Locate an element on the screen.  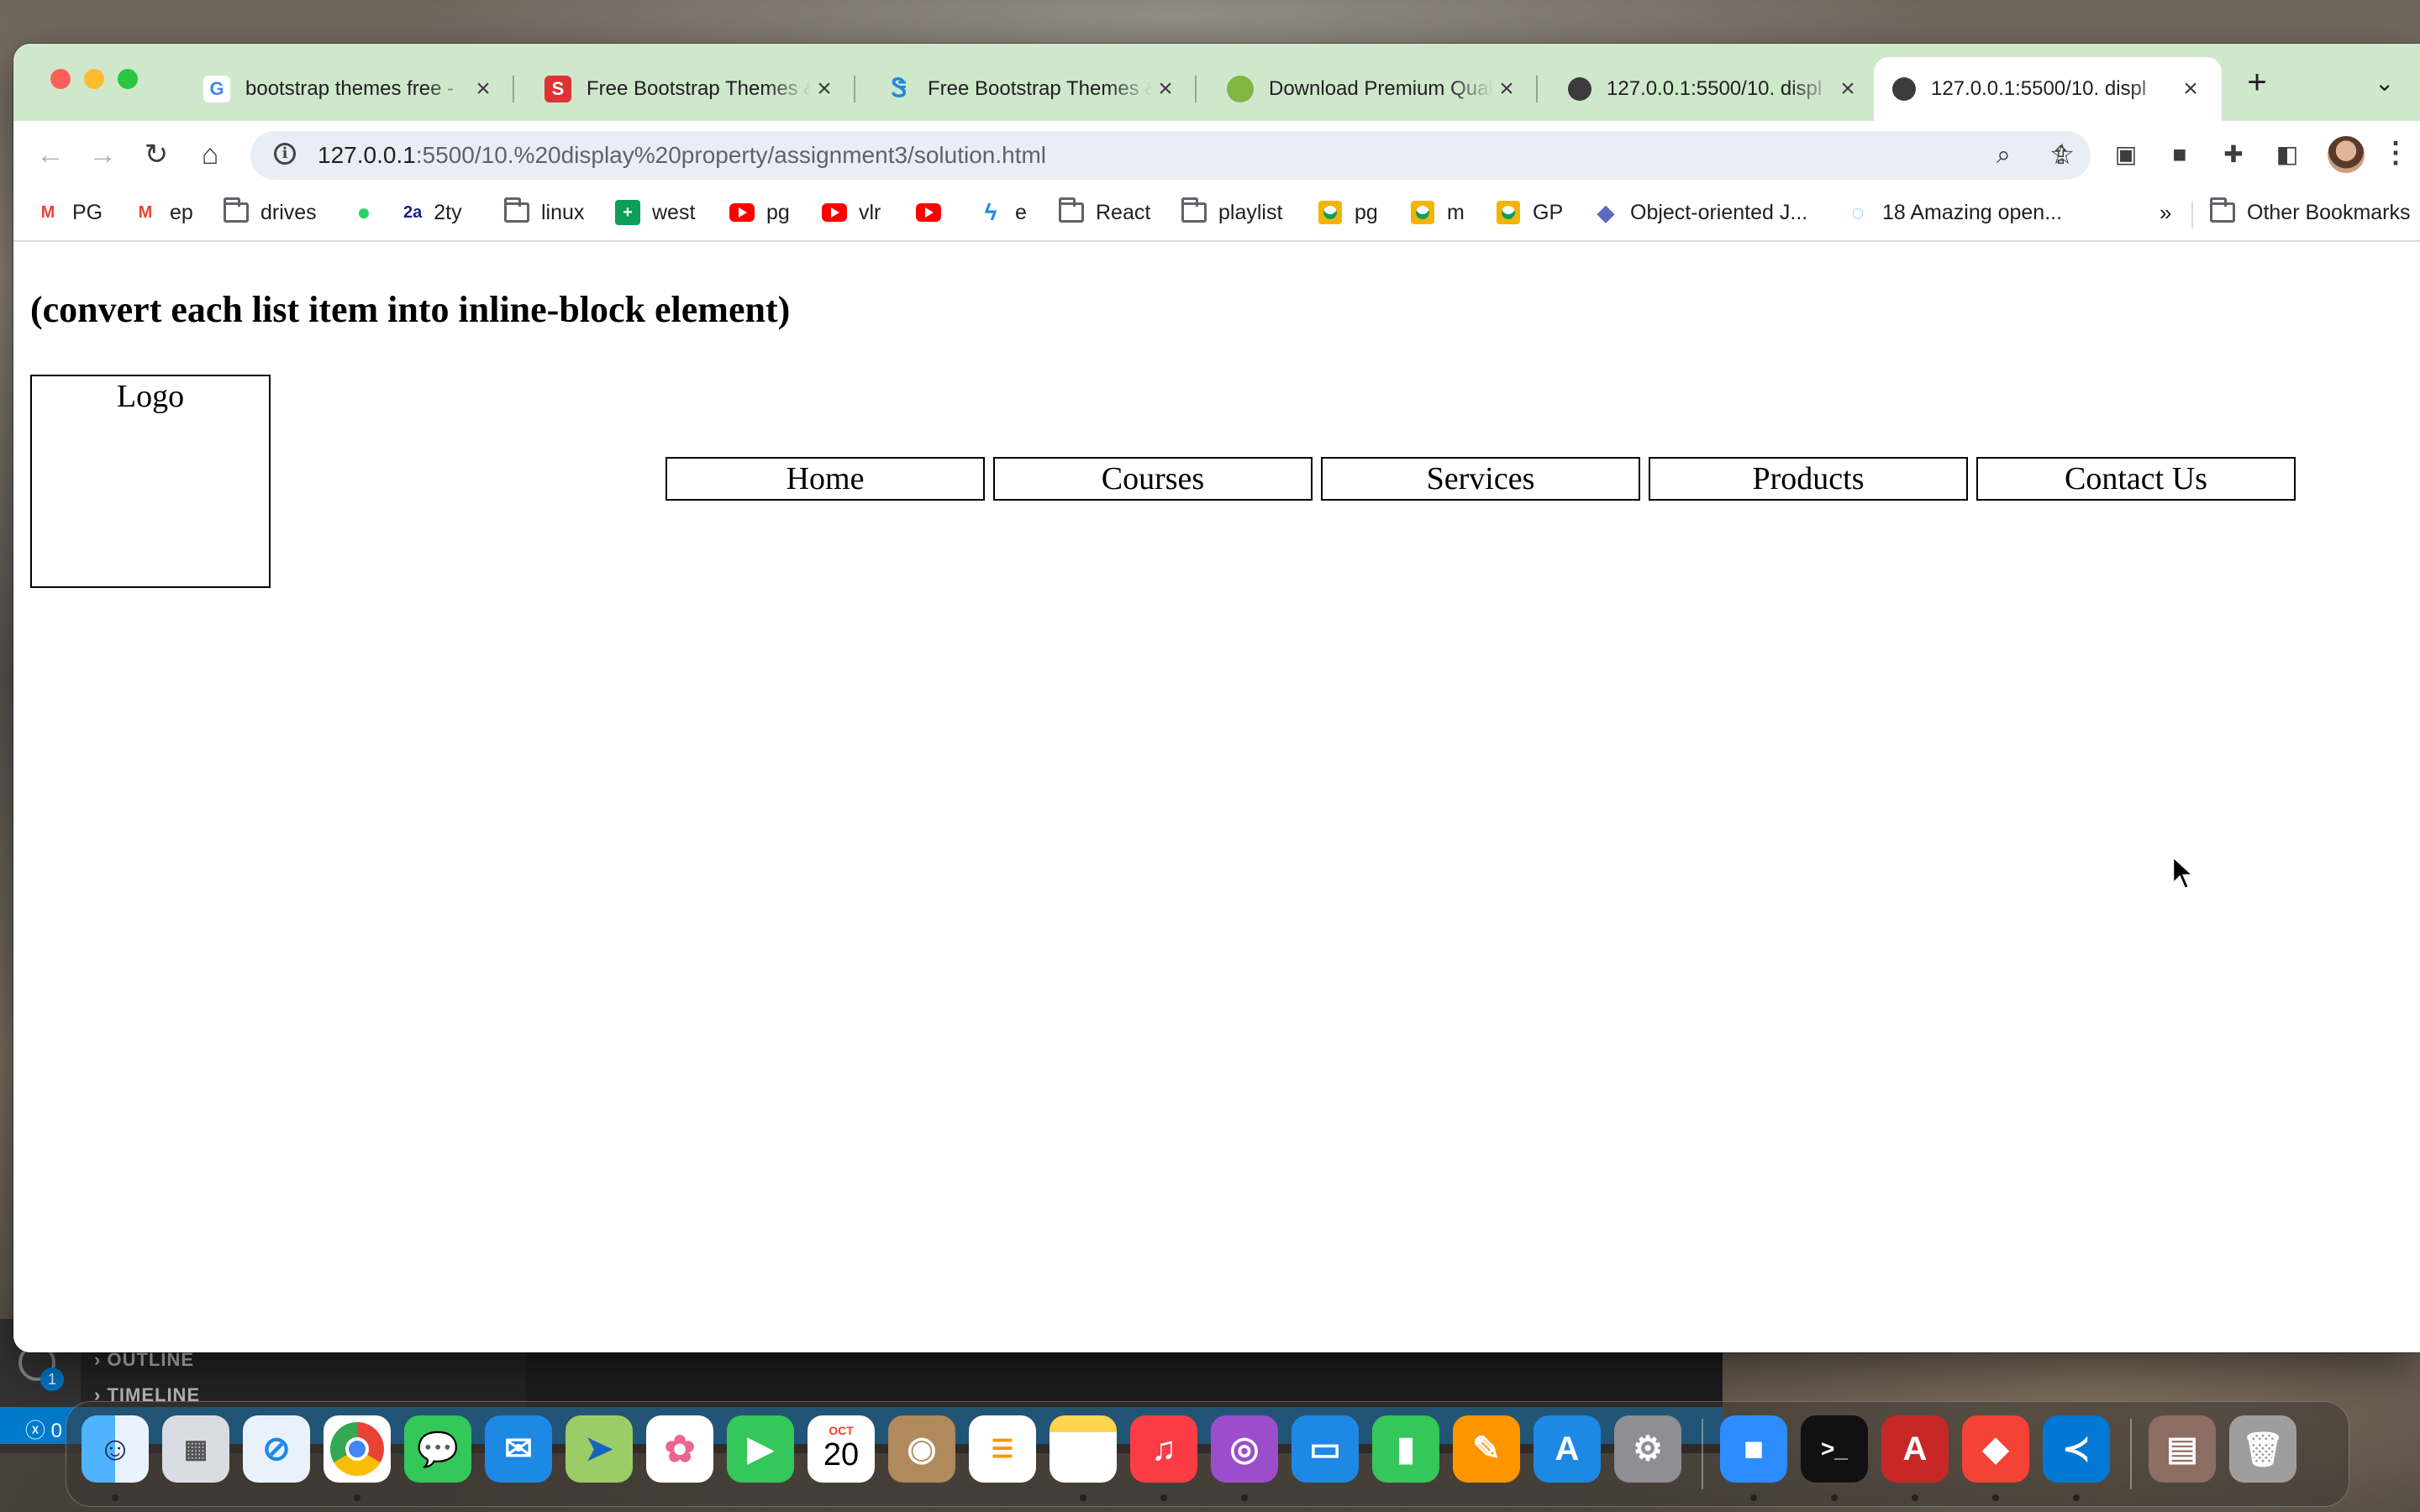
bookmark-item: m is located at coordinates (1437, 212).